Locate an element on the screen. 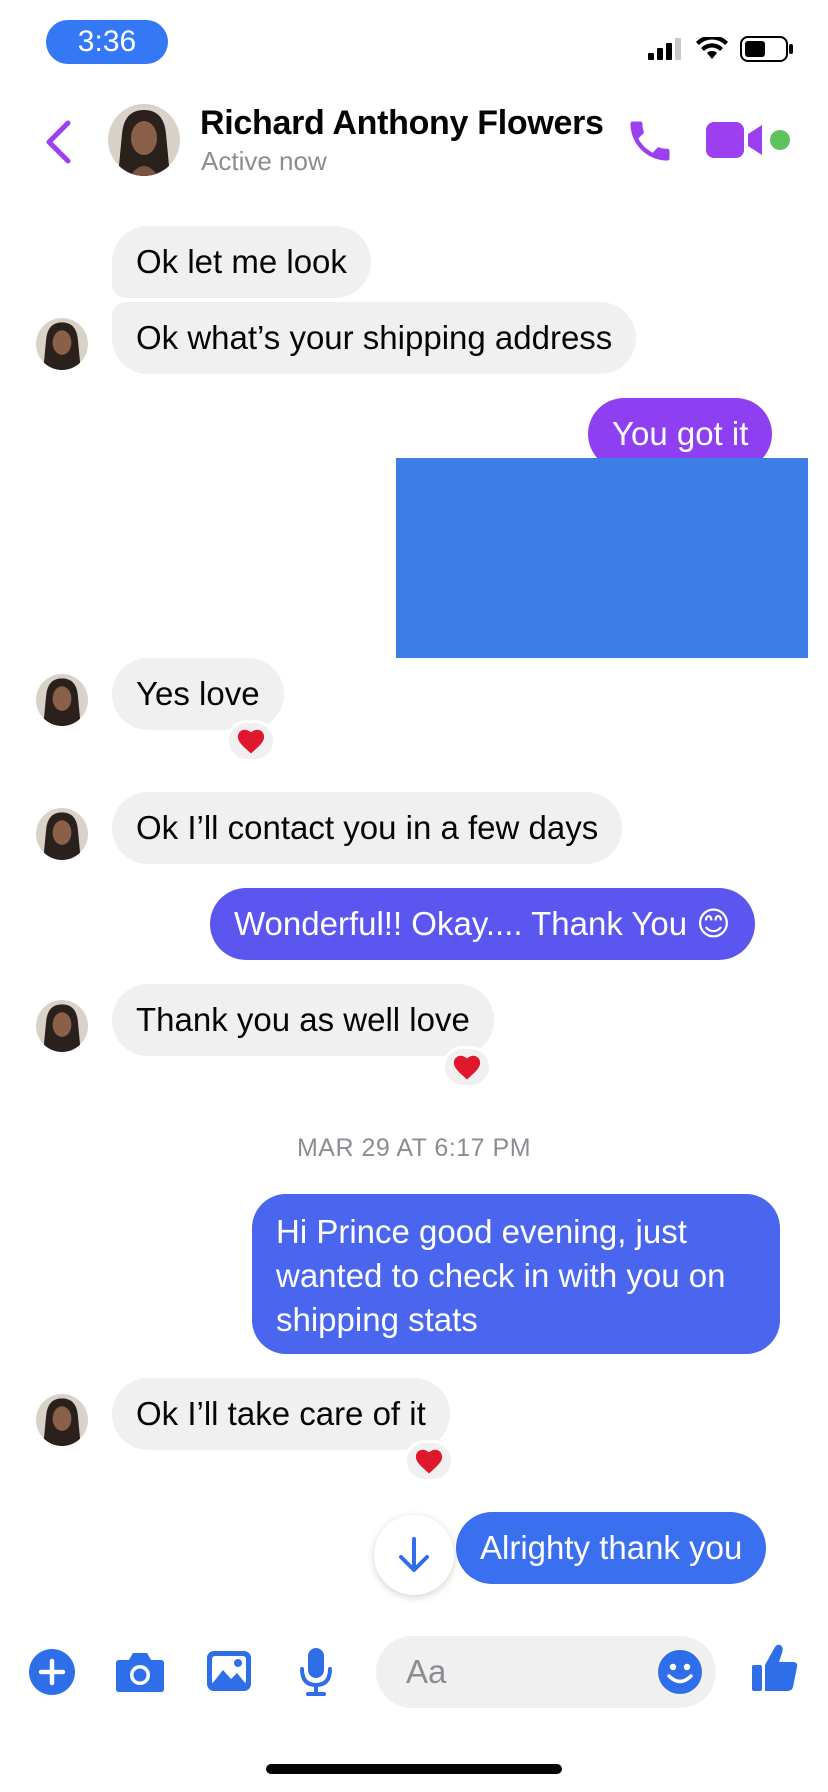 The width and height of the screenshot is (828, 1792). home-indicator is located at coordinates (414, 1769).